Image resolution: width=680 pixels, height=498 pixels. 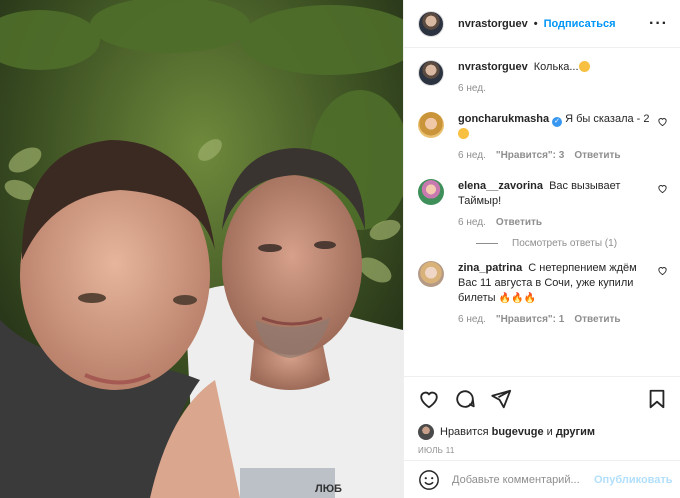 What do you see at coordinates (503, 119) in the screenshot?
I see `commenter-username: goncharukmasha` at bounding box center [503, 119].